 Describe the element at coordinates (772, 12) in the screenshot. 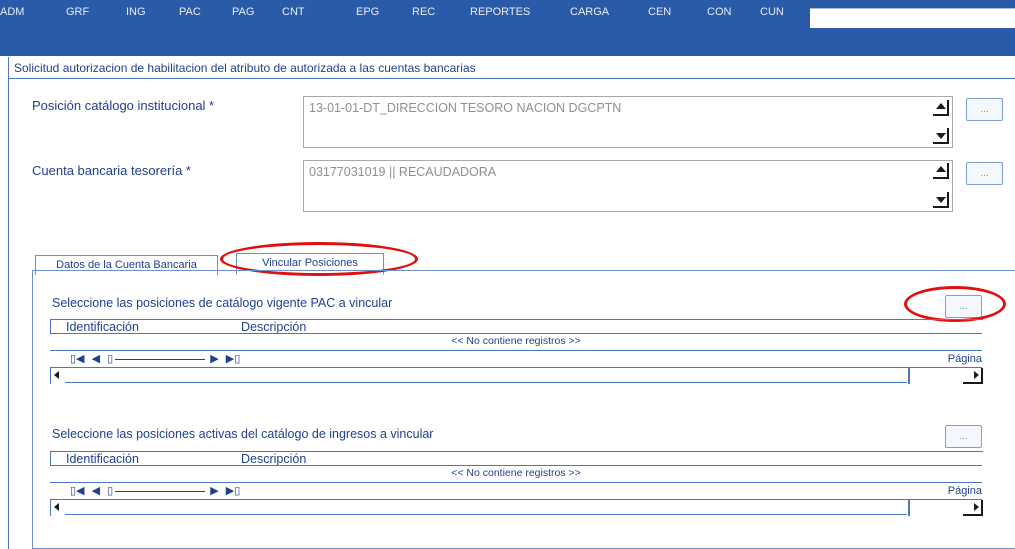

I see `menu-item-cun: CUN` at that location.